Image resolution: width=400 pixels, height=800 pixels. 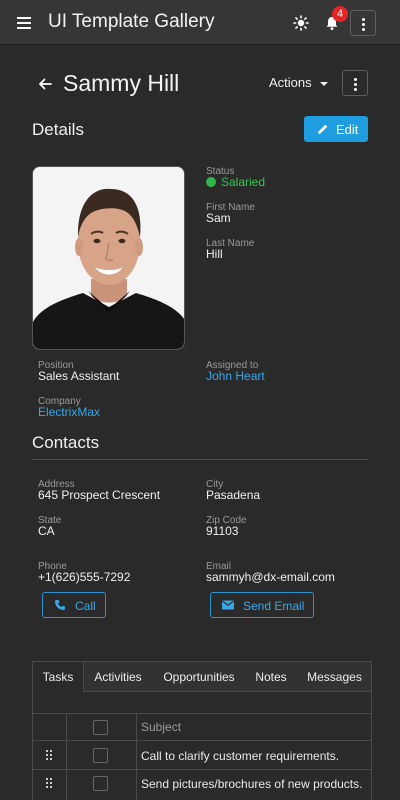 I want to click on zip-code-value: 91103, so click(x=222, y=531).